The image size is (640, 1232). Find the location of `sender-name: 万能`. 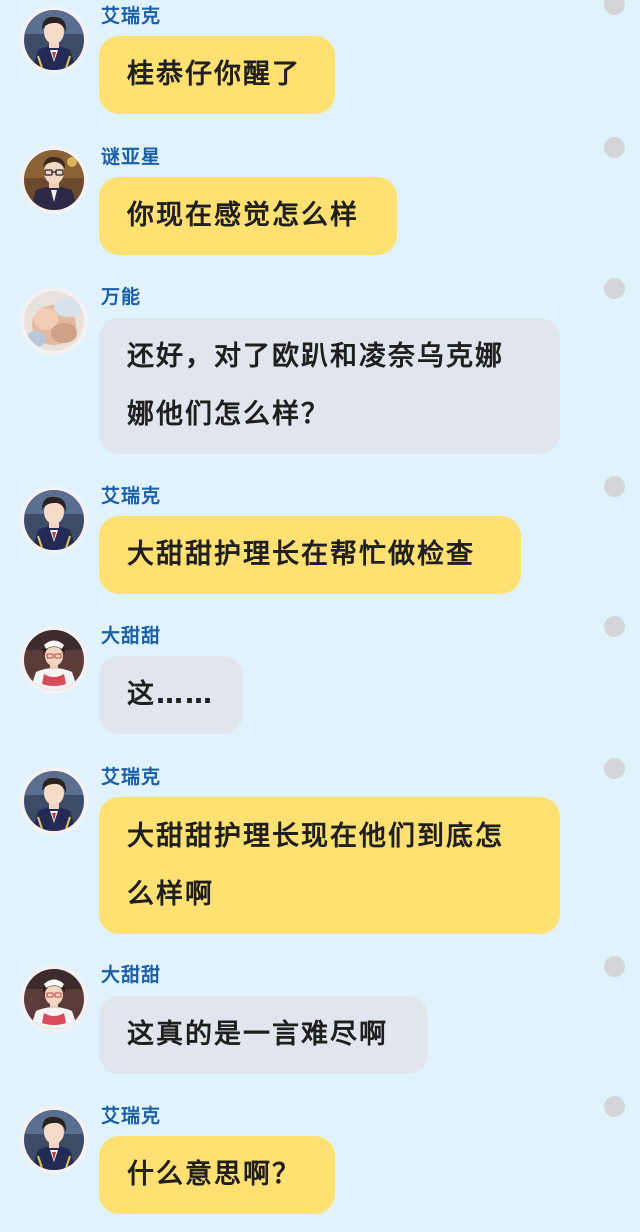

sender-name: 万能 is located at coordinates (121, 297).